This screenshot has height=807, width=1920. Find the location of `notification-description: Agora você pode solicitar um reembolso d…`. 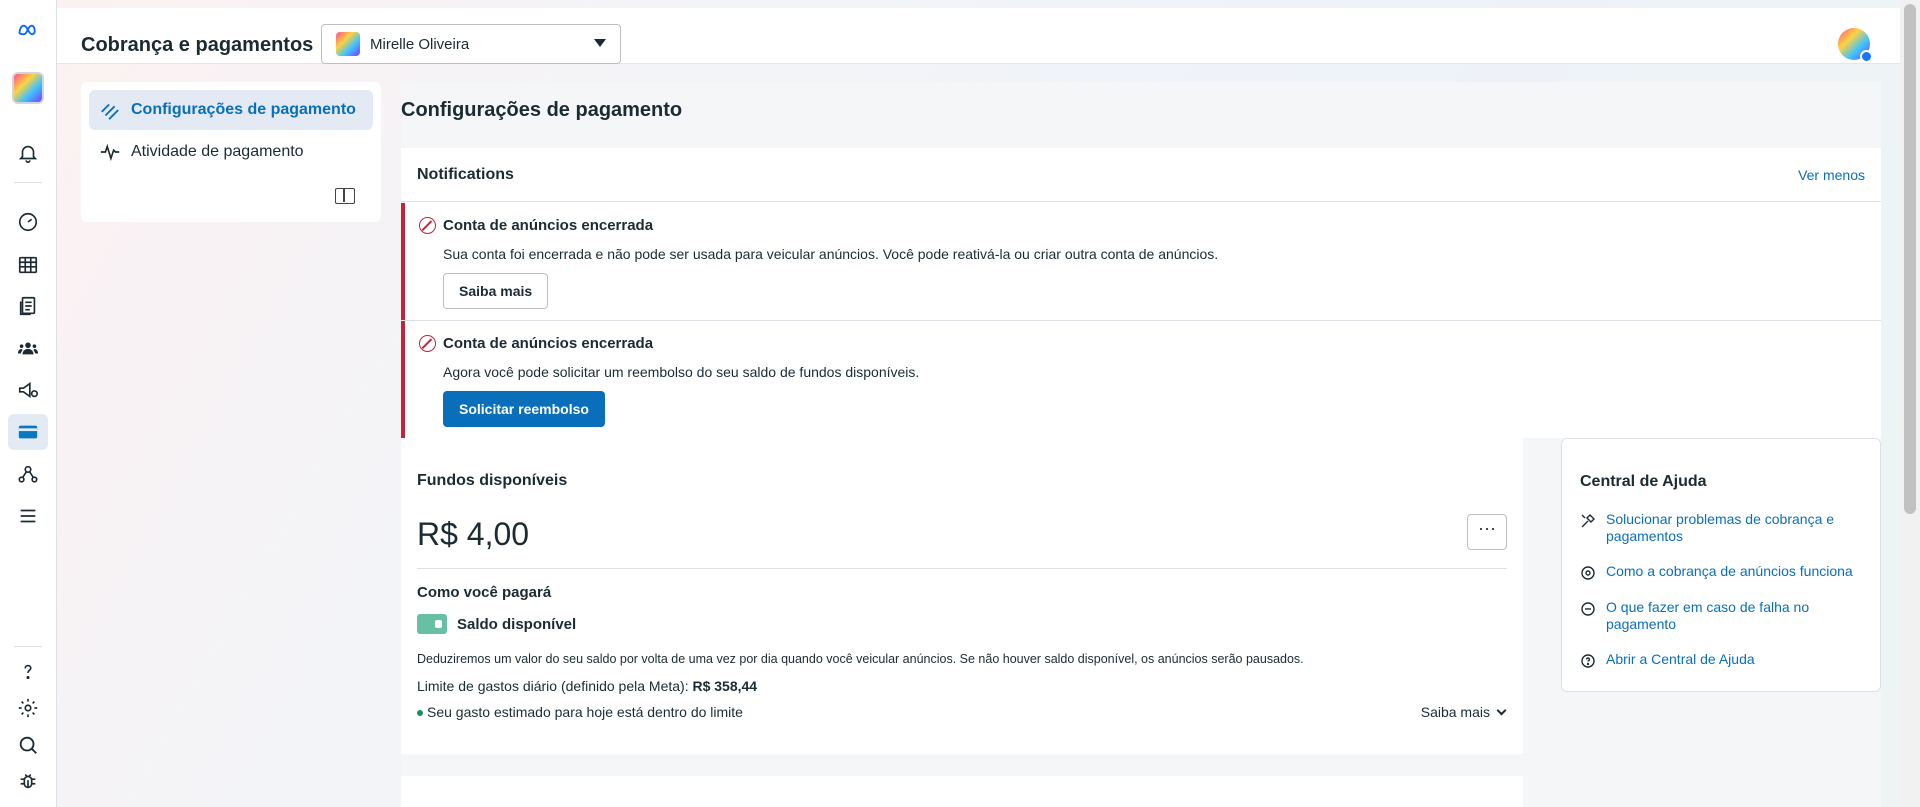

notification-description: Agora você pode solicitar um reembolso d… is located at coordinates (681, 372).